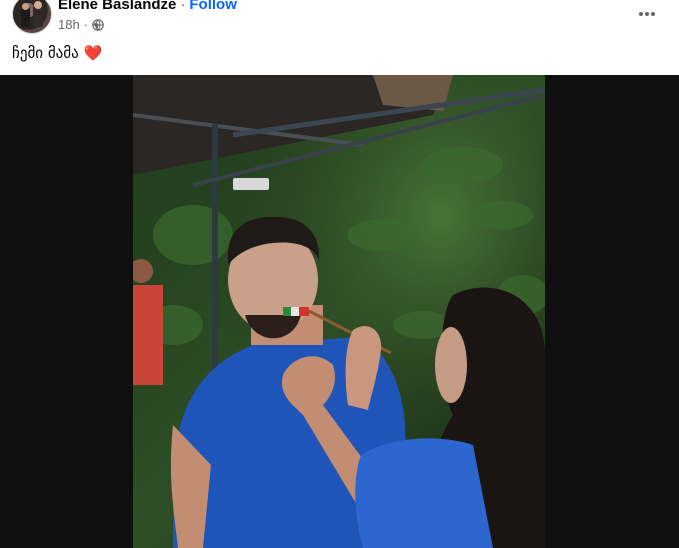 This screenshot has height=548, width=679. I want to click on post-caption: ჩემი მამა ❤️, so click(57, 53).